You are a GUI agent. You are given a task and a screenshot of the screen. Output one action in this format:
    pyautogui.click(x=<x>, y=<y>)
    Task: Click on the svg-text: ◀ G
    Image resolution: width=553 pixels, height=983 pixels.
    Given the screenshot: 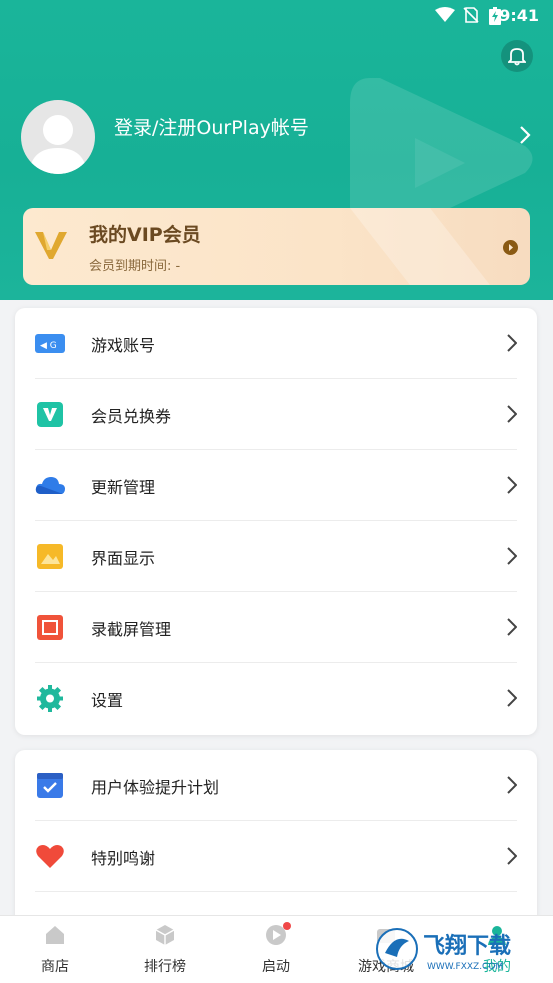 What is the action you would take?
    pyautogui.click(x=48, y=346)
    